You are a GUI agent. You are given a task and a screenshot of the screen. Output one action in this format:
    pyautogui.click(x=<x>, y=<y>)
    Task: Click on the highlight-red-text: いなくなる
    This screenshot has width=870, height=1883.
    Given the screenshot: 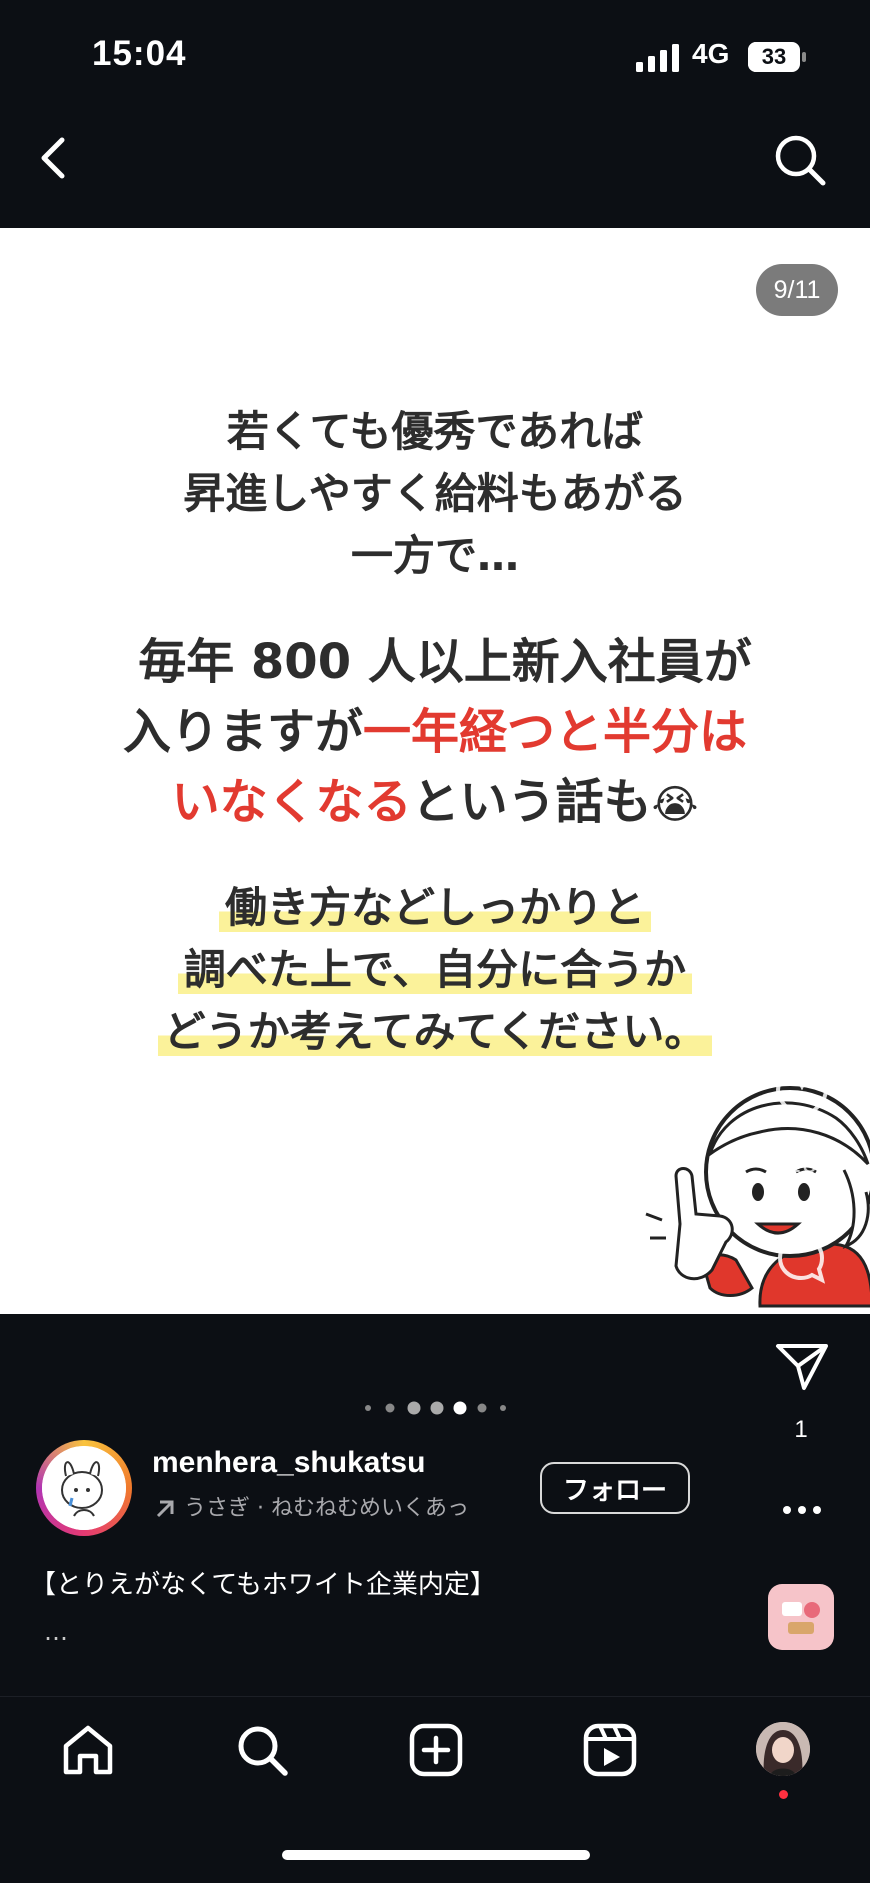 What is the action you would take?
    pyautogui.click(x=291, y=802)
    